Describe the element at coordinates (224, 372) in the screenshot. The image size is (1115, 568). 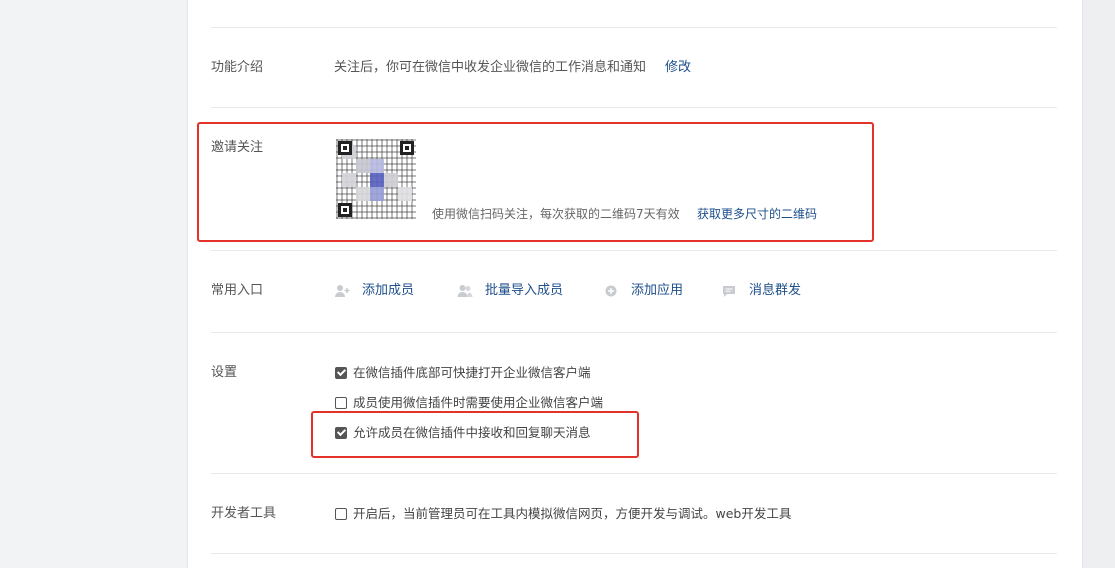
I see `settings-label: 设置` at that location.